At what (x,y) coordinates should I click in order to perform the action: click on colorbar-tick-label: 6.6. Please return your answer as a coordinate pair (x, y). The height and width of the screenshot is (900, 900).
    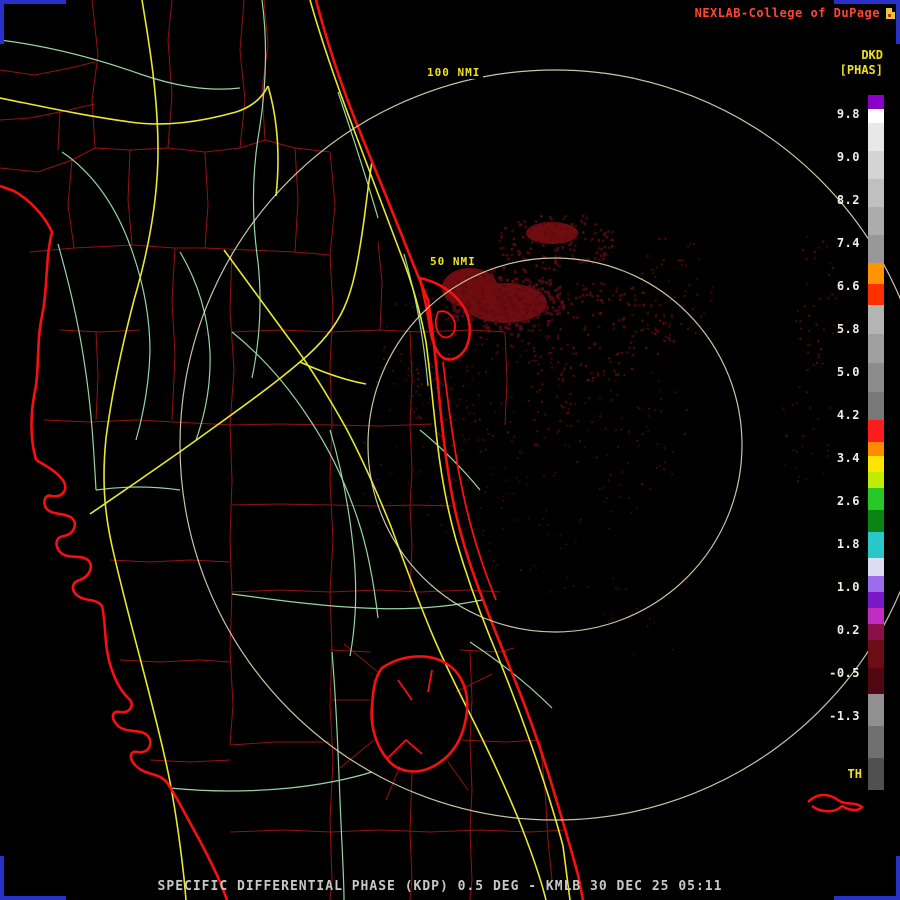
    Looking at the image, I should click on (848, 286).